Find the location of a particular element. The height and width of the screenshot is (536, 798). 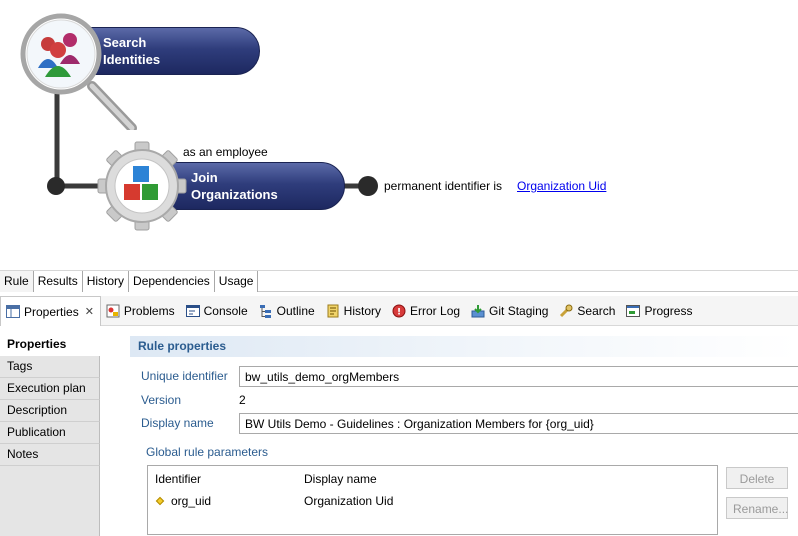

output-port is located at coordinates (368, 186).